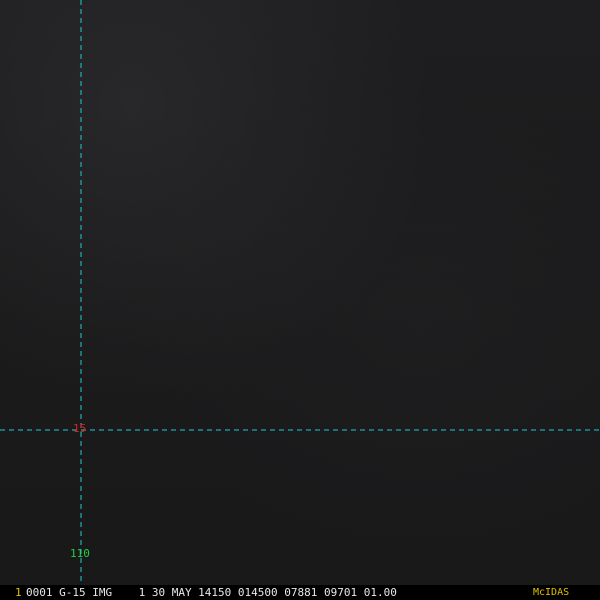  What do you see at coordinates (80, 553) in the screenshot?
I see `longitude-label: 110` at bounding box center [80, 553].